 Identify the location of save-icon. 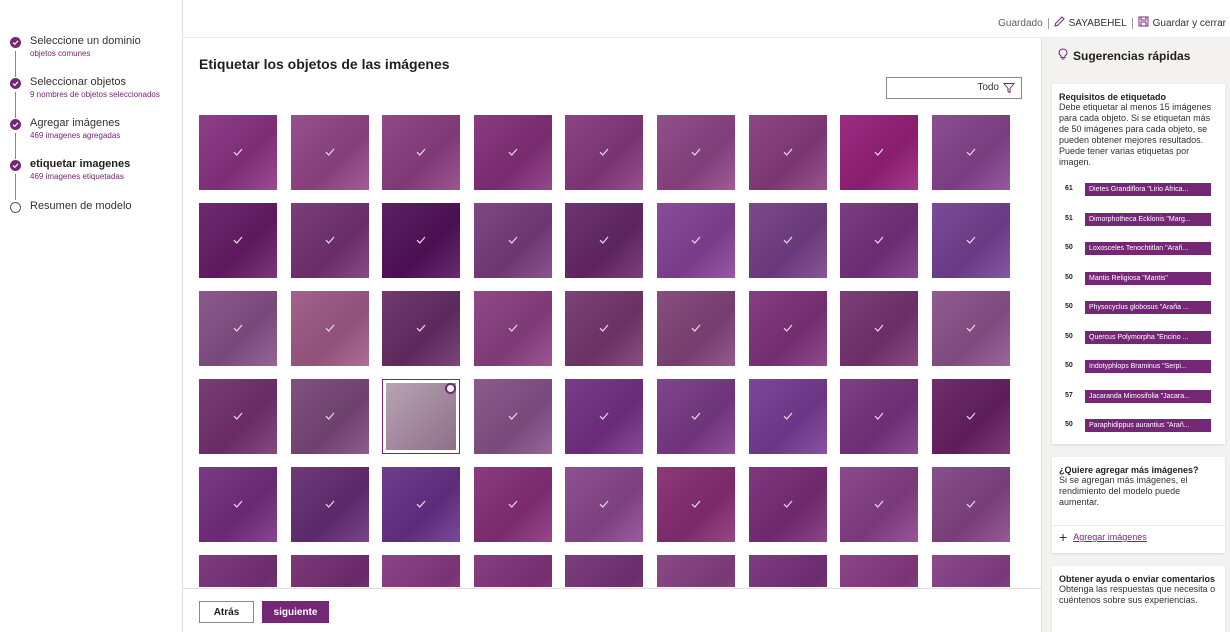
(1143, 23).